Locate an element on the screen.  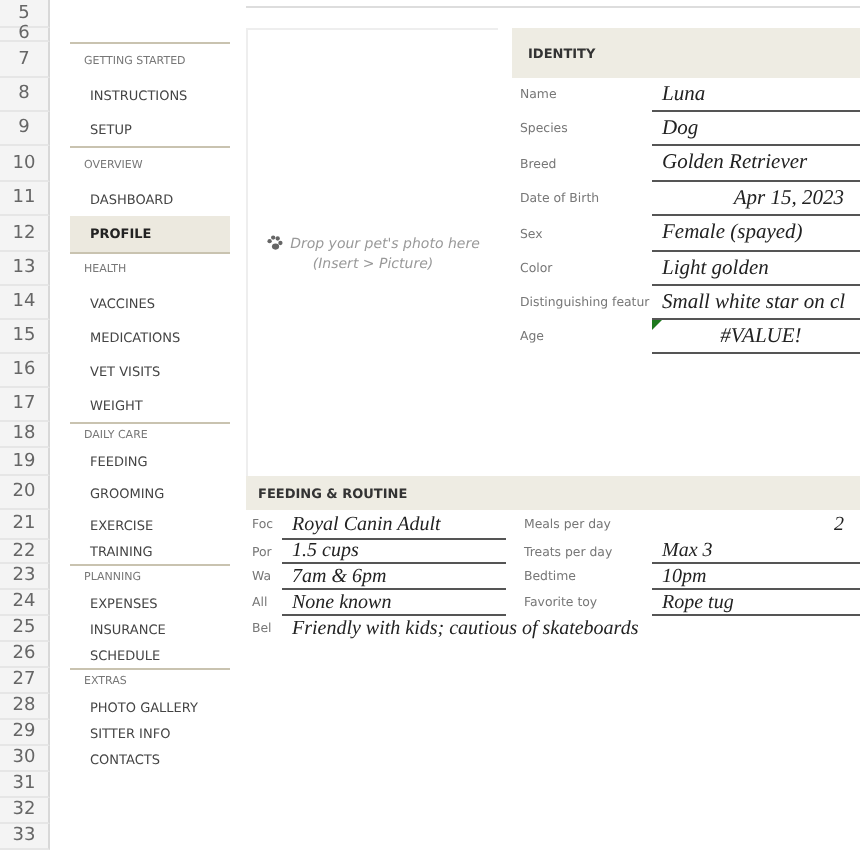
field-value: Max 3 is located at coordinates (756, 552).